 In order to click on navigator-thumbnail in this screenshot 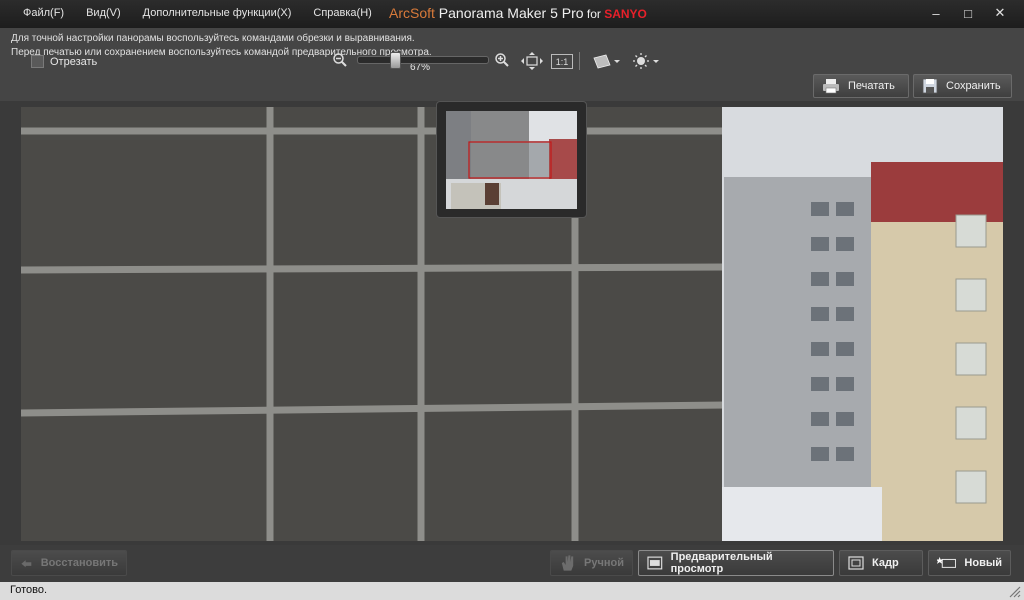, I will do `click(511, 160)`.